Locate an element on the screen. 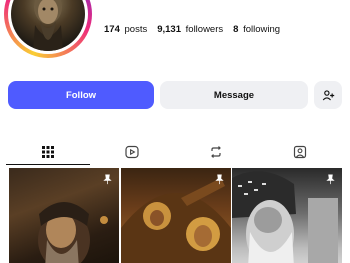  reels-icon is located at coordinates (132, 152).